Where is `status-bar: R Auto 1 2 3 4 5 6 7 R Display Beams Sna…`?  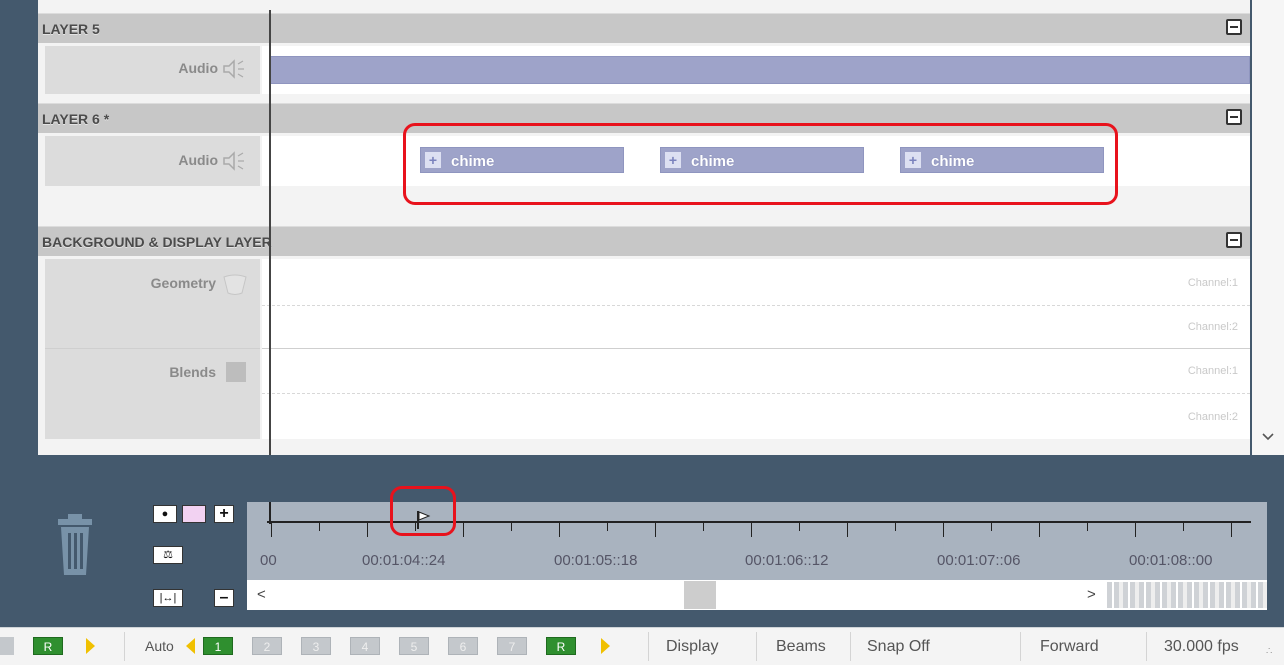 status-bar: R Auto 1 2 3 4 5 6 7 R Display Beams Sna… is located at coordinates (642, 646).